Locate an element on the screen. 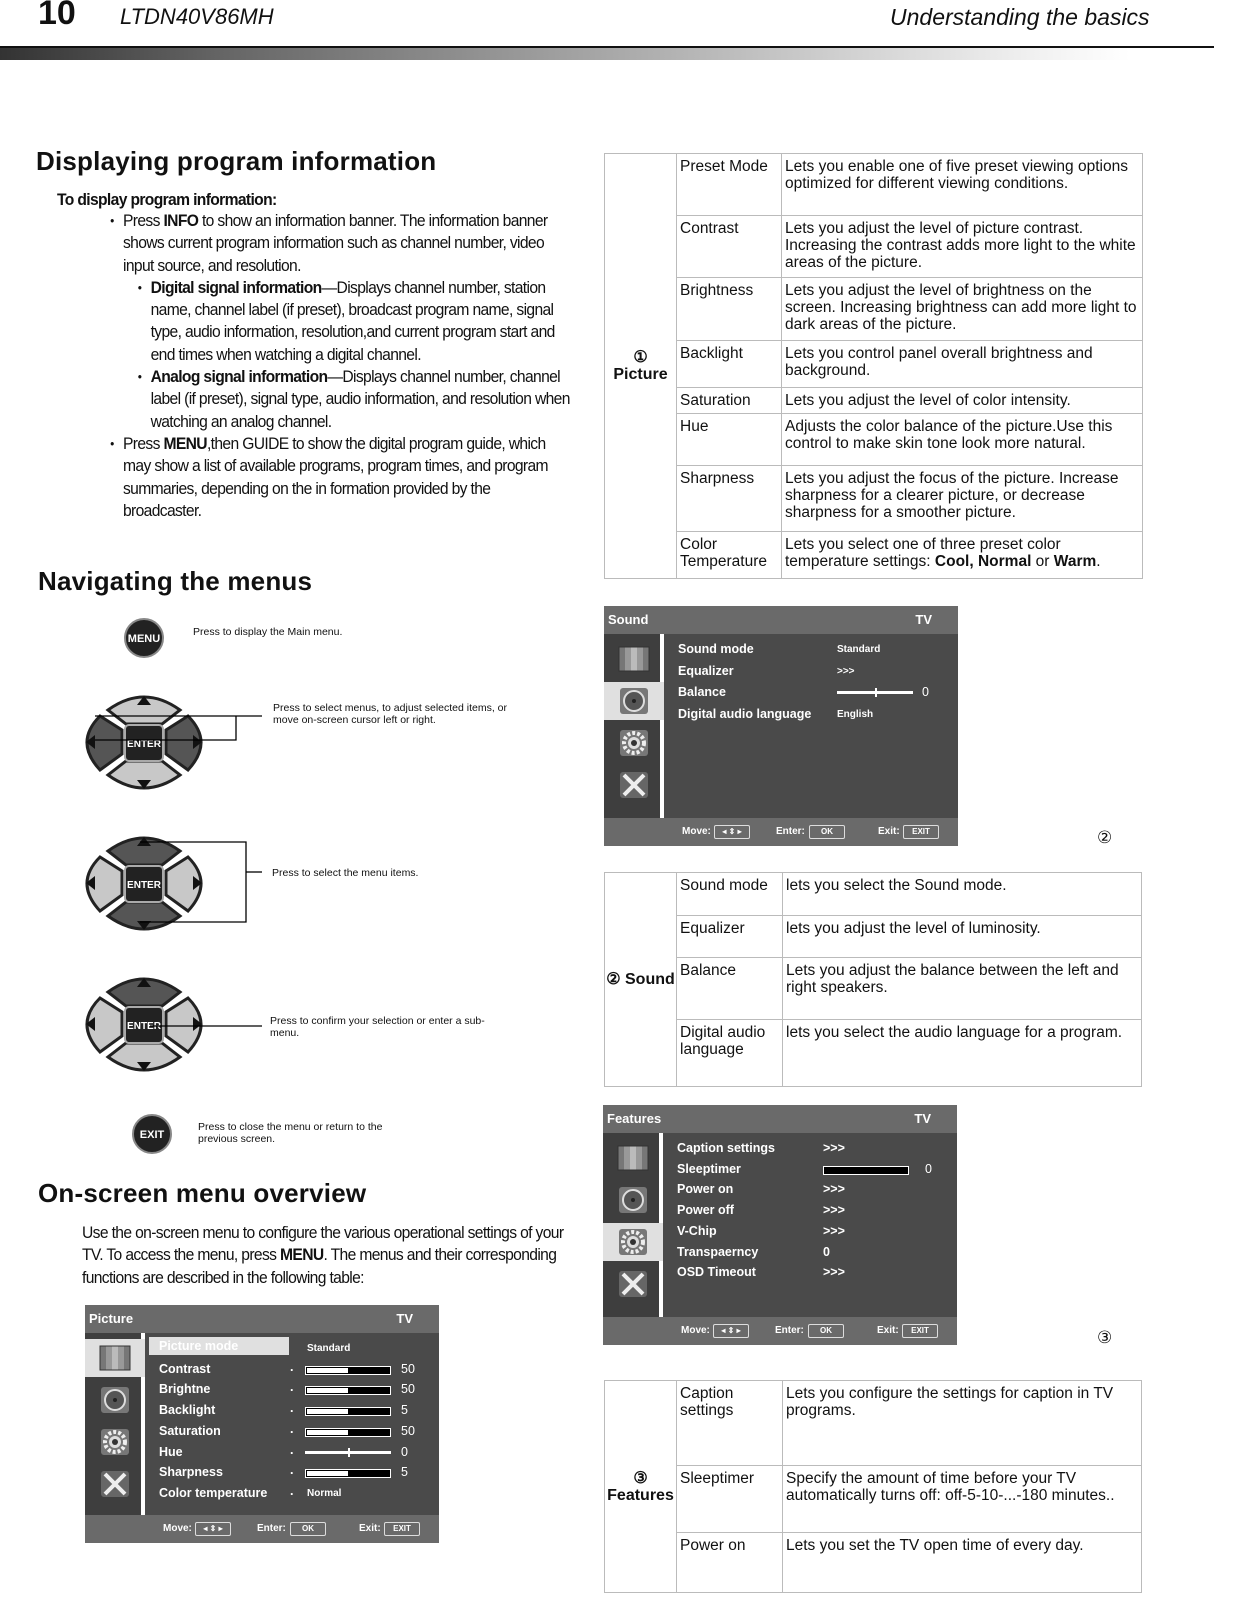  osd-row-label: Saturation is located at coordinates (190, 1431).